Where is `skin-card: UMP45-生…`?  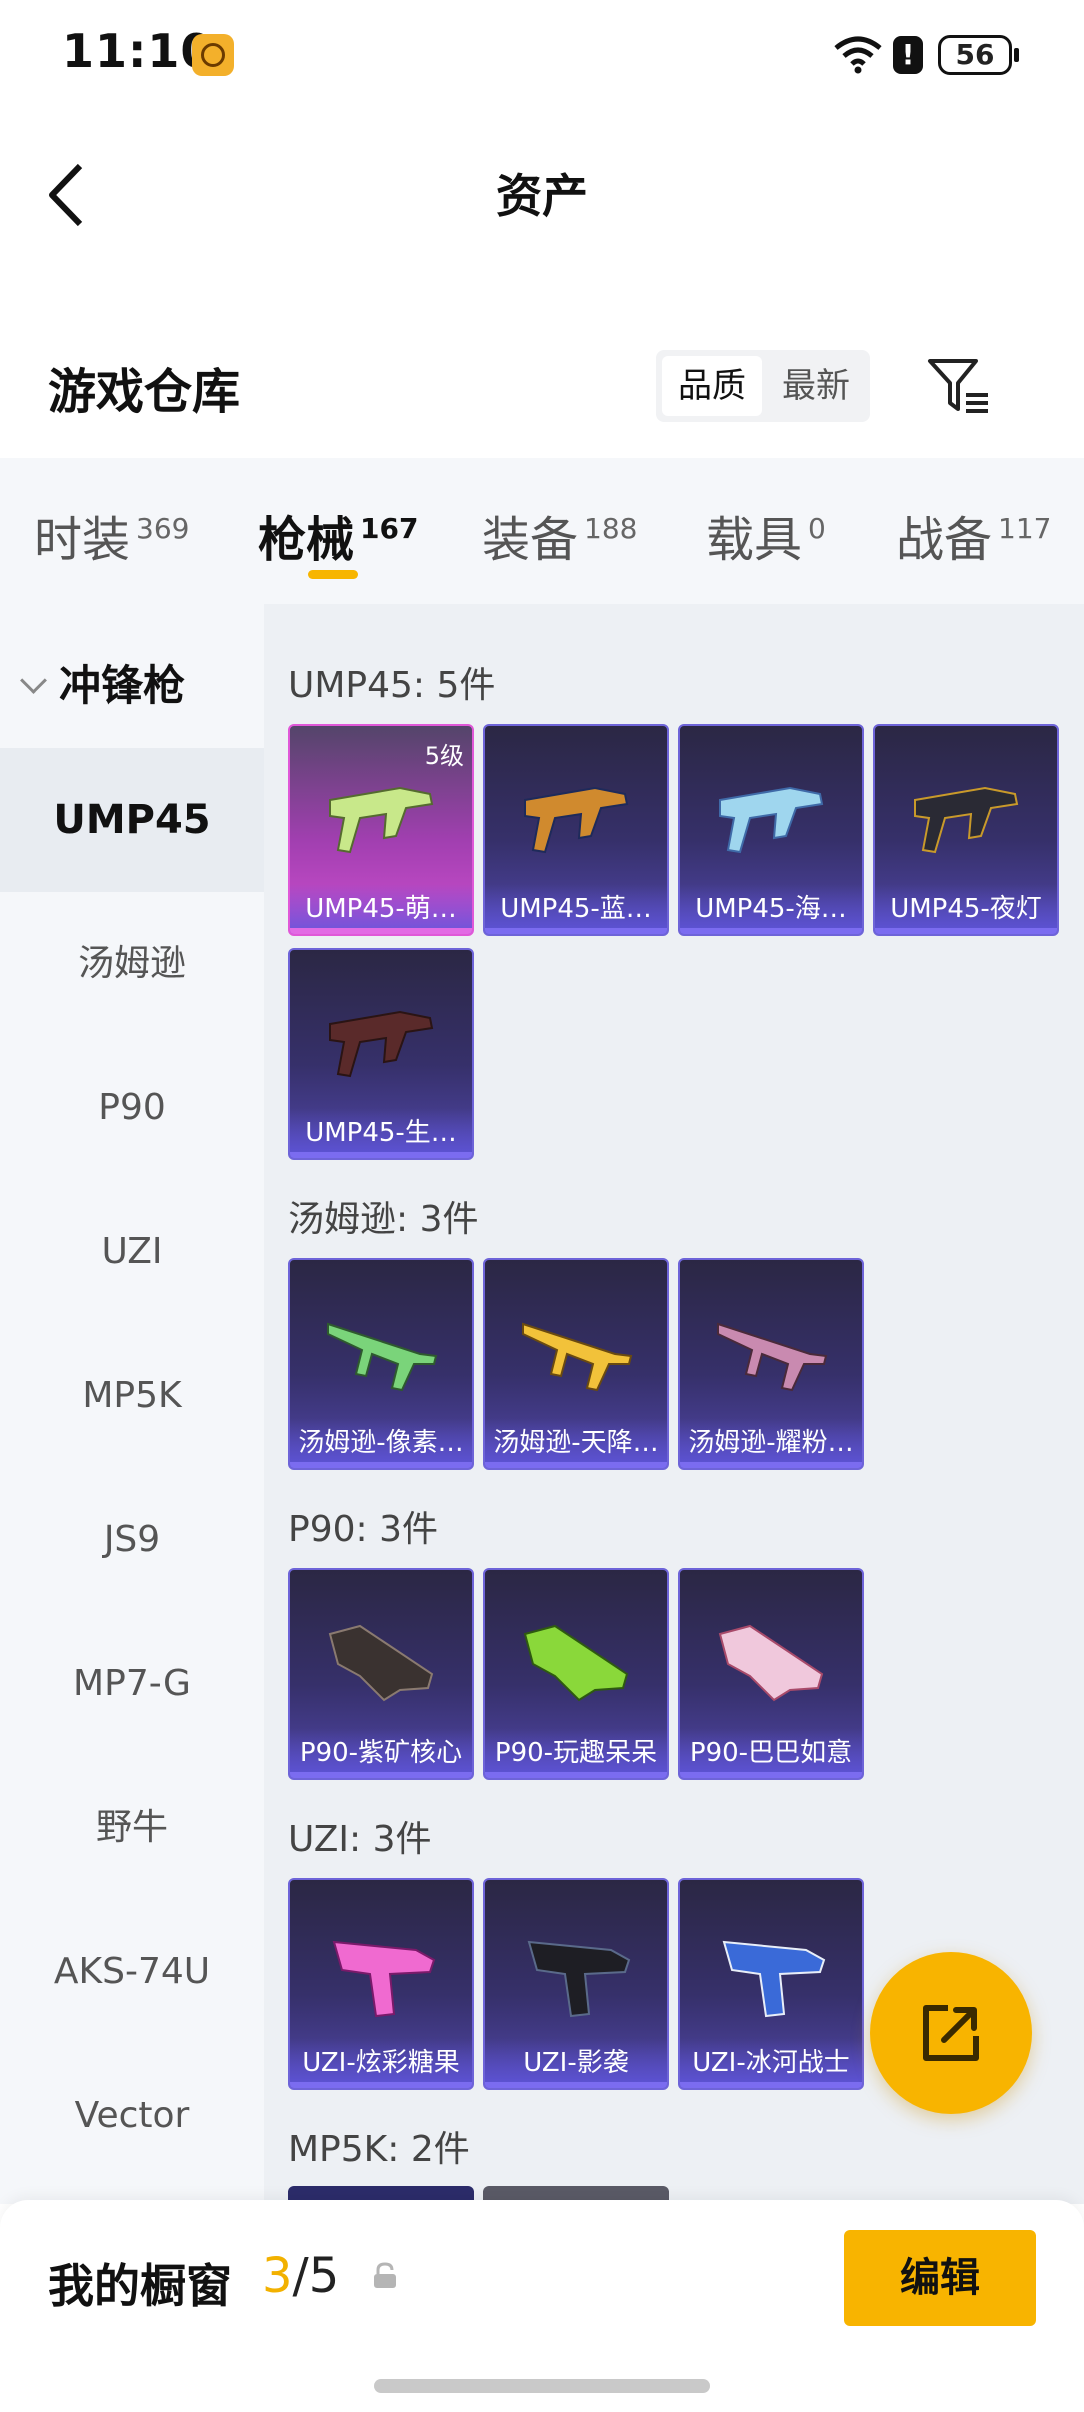 skin-card: UMP45-生… is located at coordinates (381, 1054).